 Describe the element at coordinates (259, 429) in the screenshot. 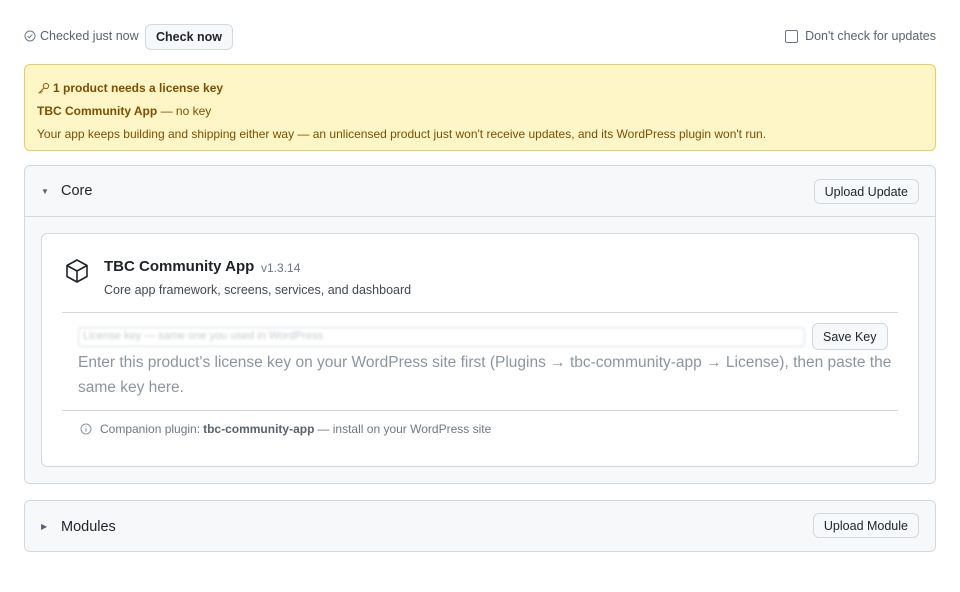

I see `companion-plugin-name: tbc-community-app` at that location.